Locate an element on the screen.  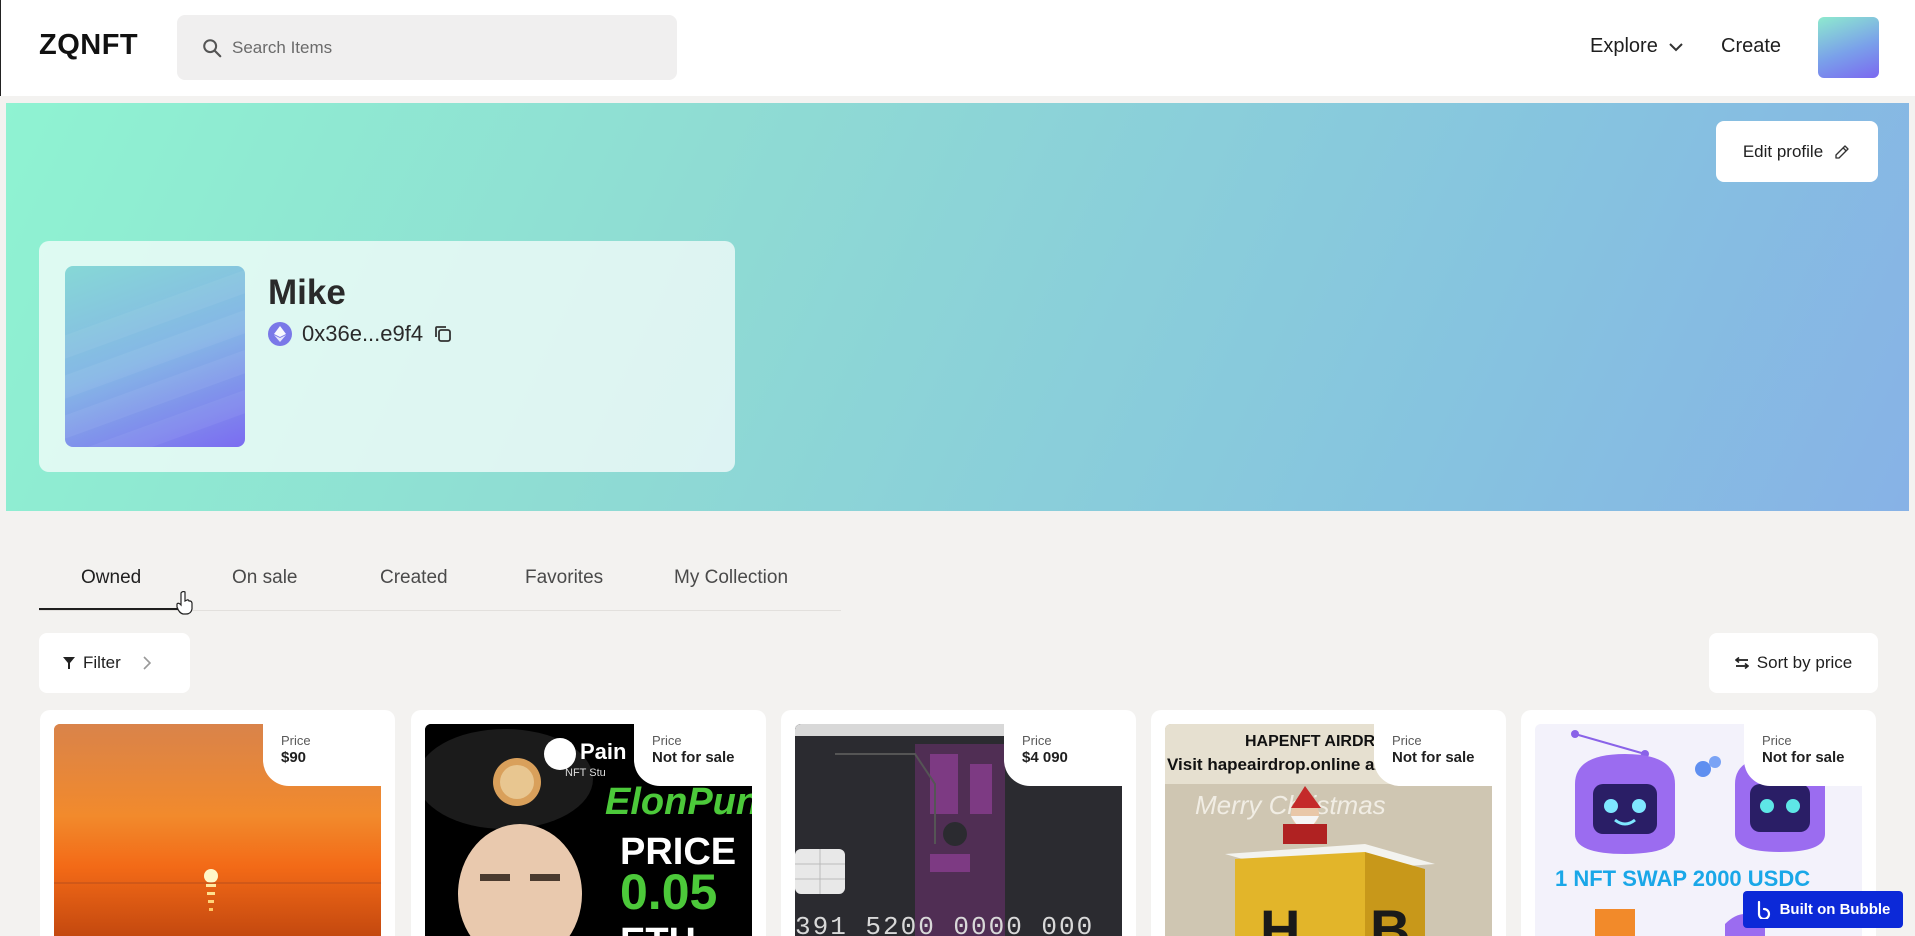
nav-explore: Explore is located at coordinates (1637, 46).